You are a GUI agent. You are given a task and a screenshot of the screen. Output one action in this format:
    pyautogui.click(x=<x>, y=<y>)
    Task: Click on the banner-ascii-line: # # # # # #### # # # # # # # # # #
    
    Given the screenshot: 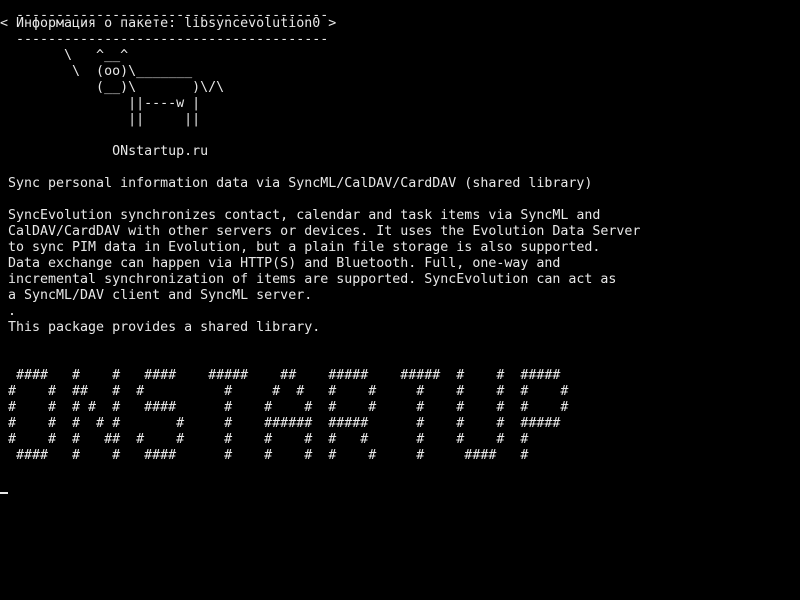 What is the action you would take?
    pyautogui.click(x=288, y=407)
    